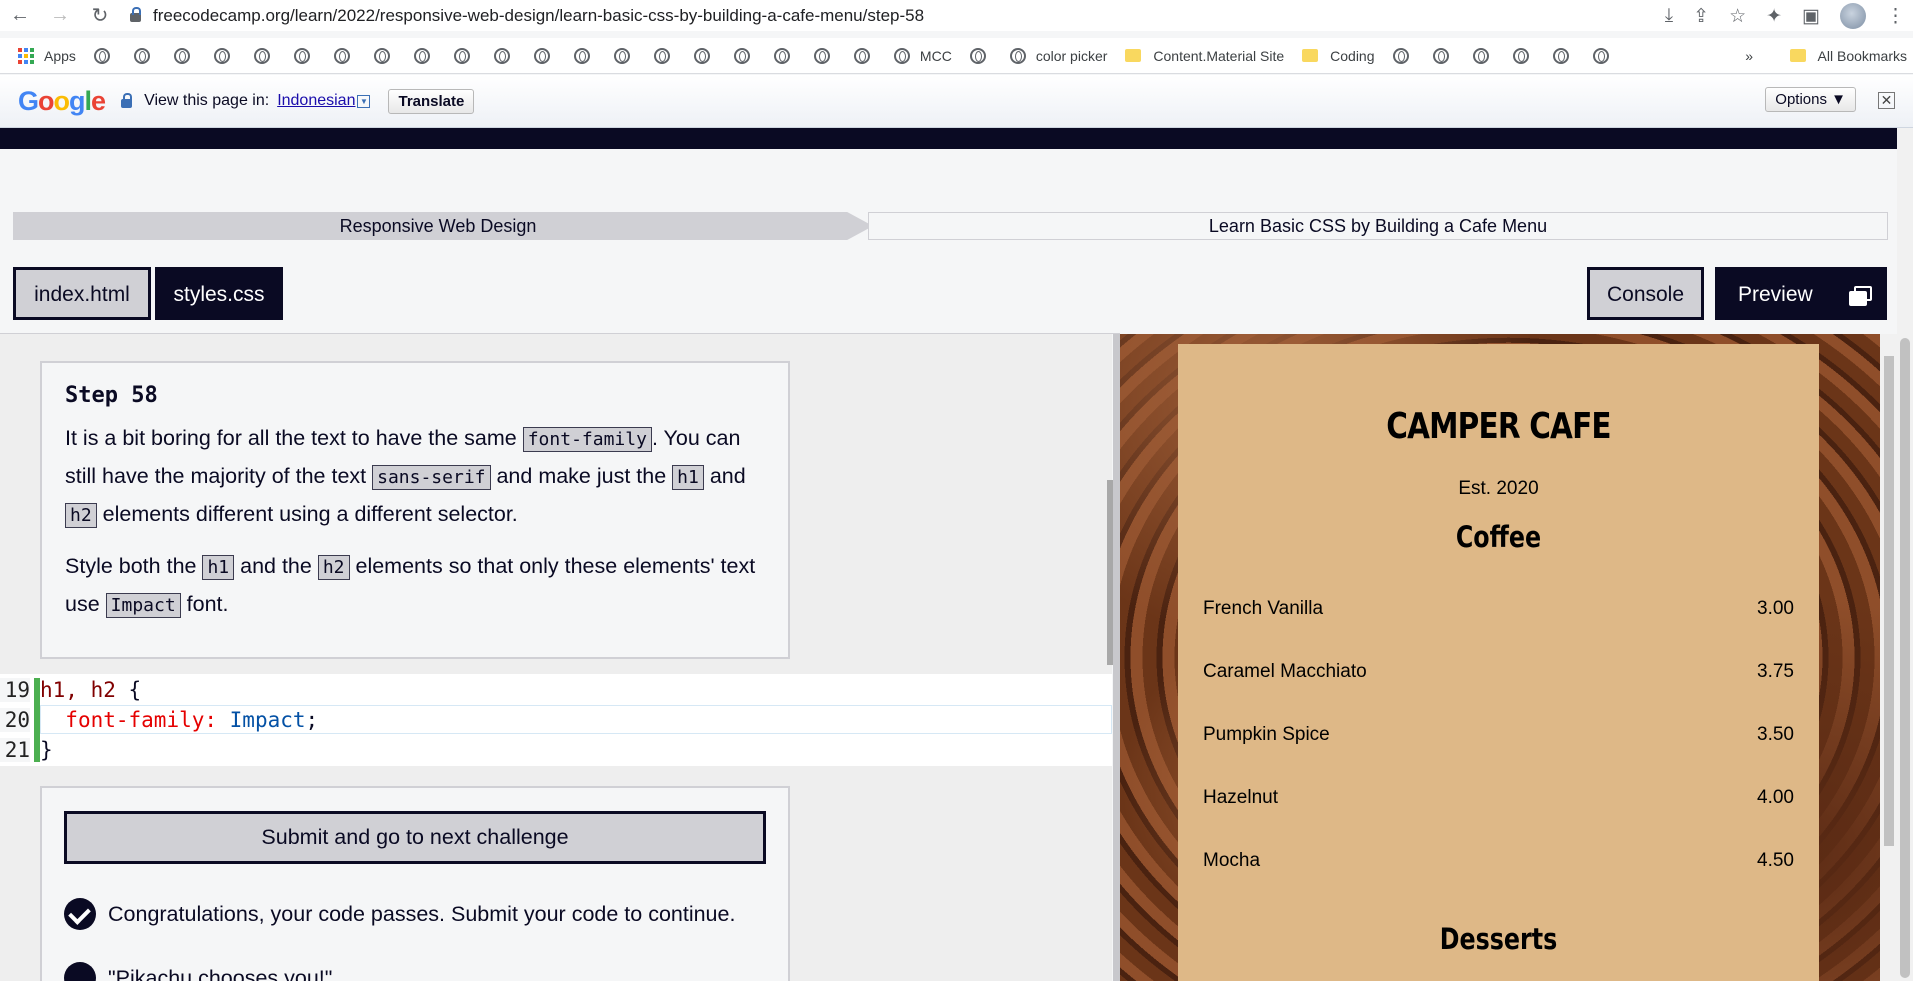  Describe the element at coordinates (1775, 671) in the screenshot. I see `item-price: 3.75` at that location.